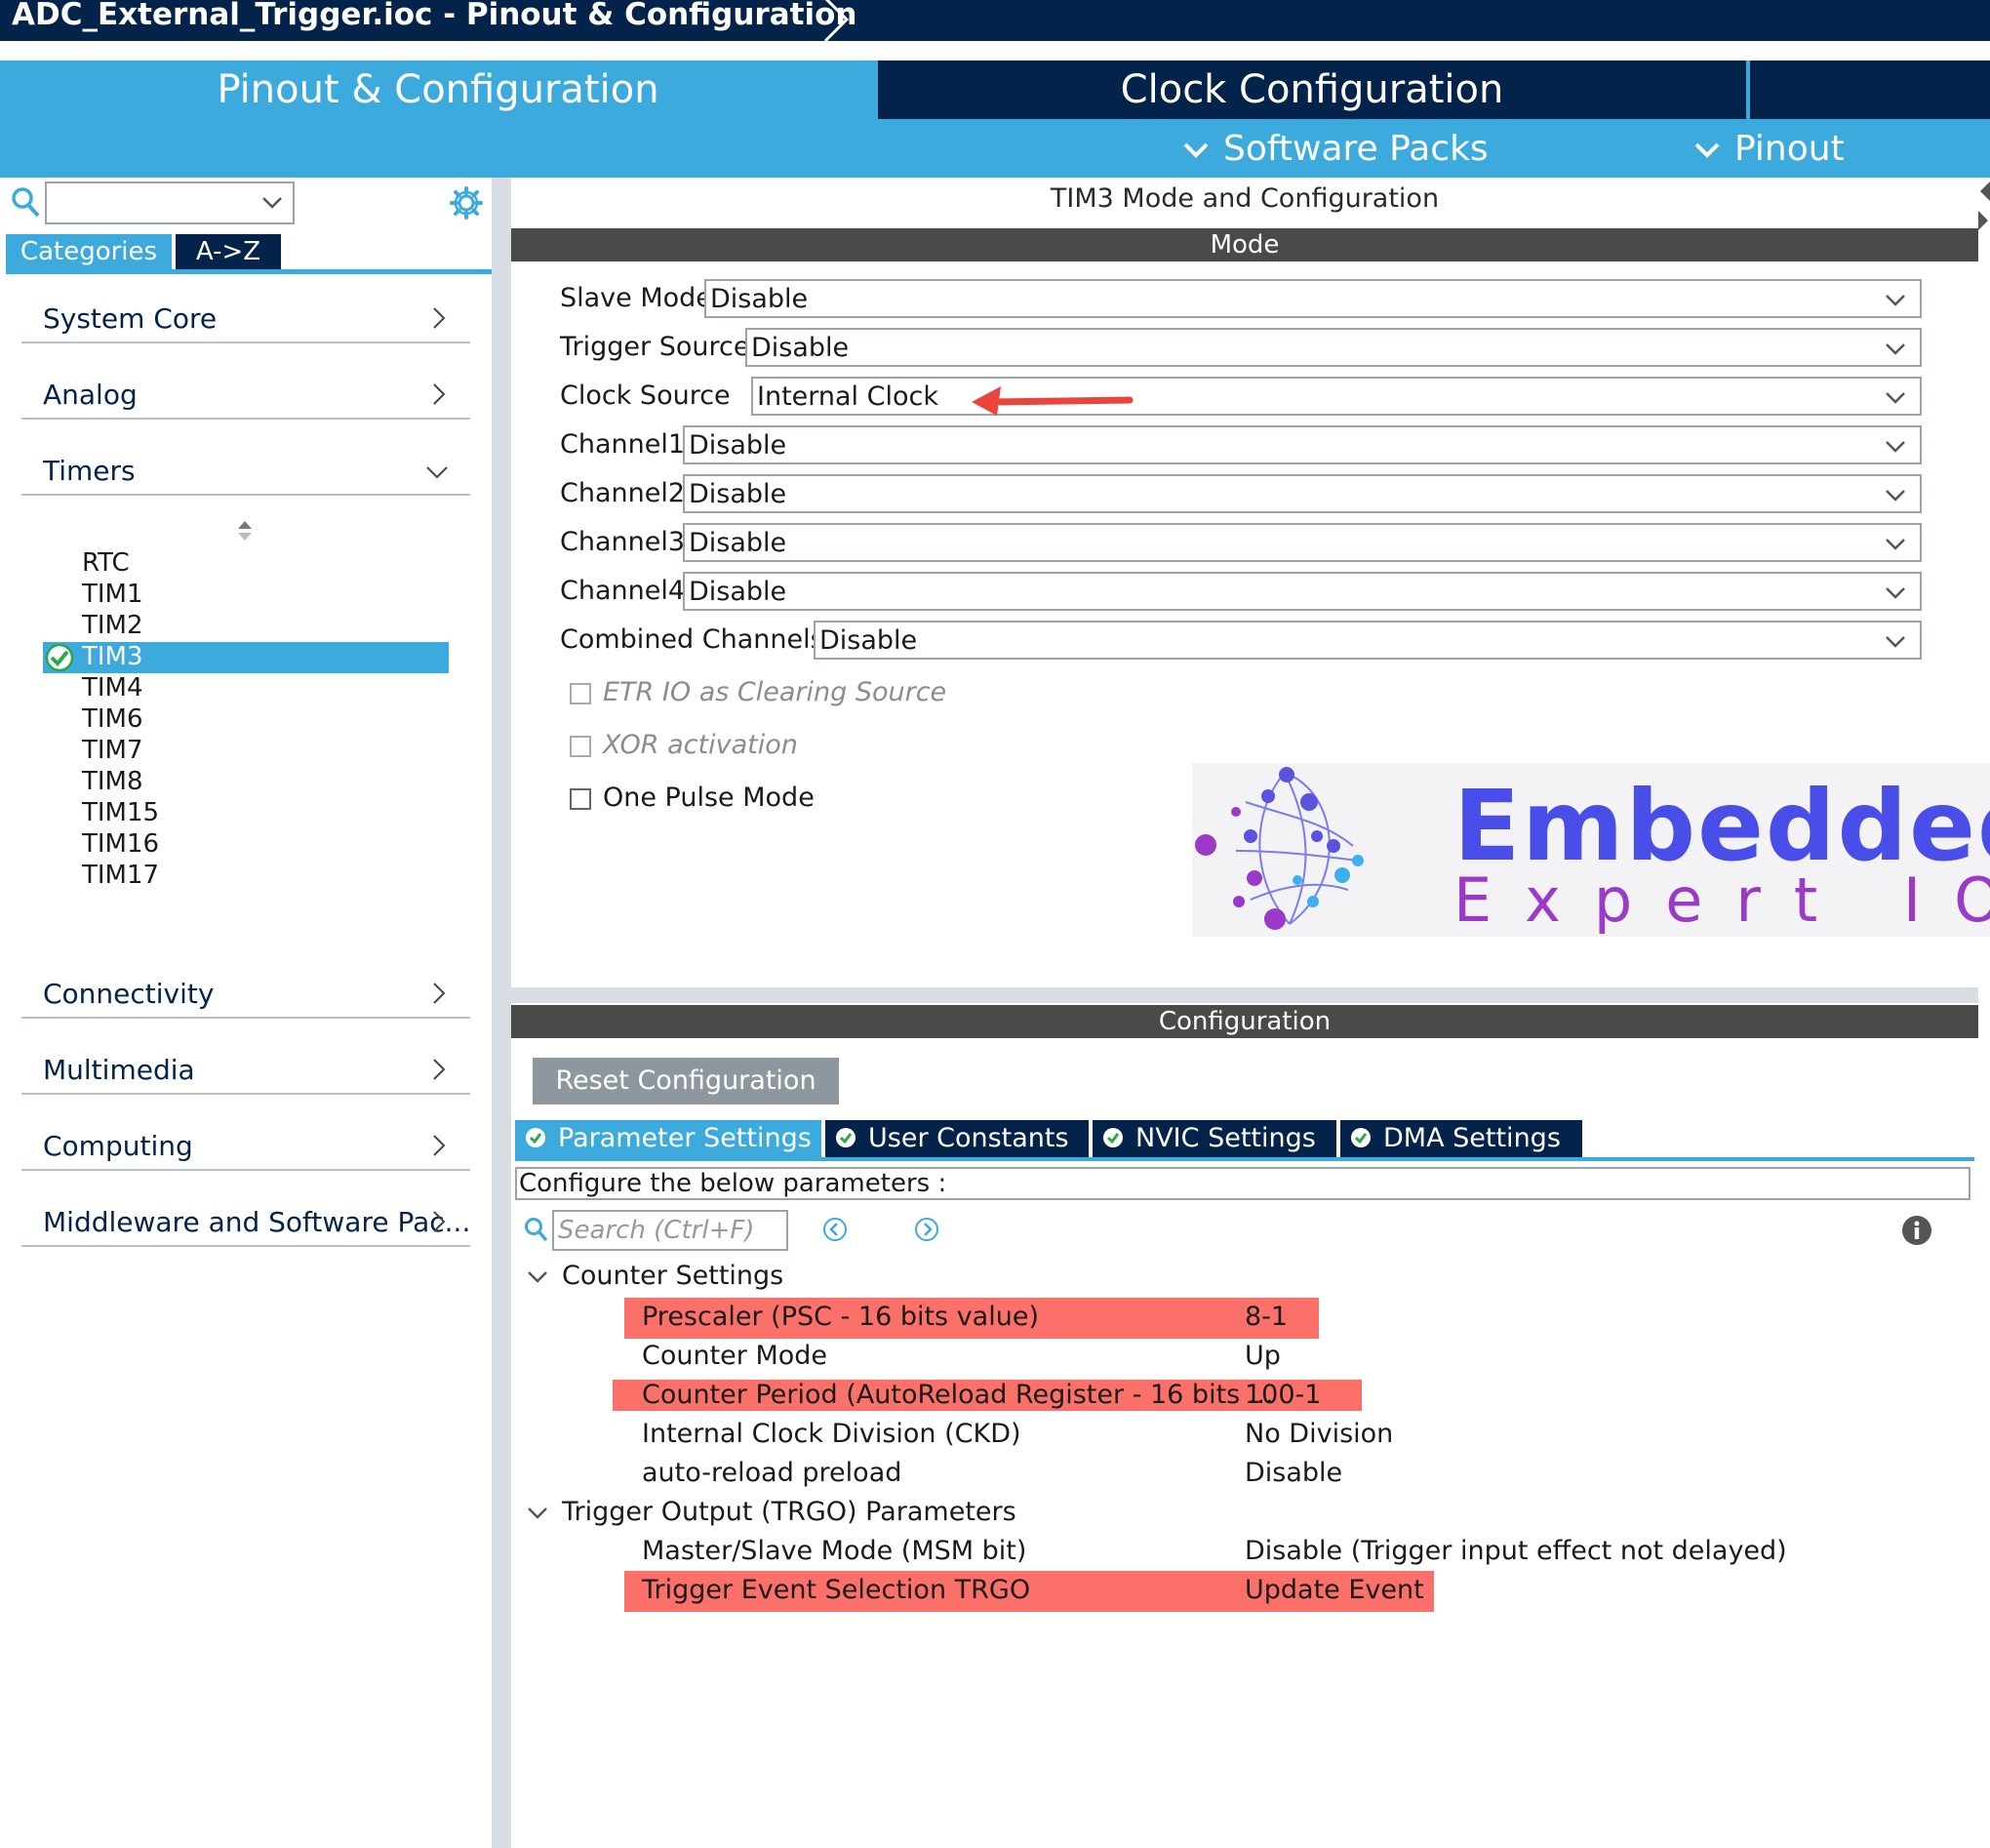 This screenshot has width=1990, height=1848. Describe the element at coordinates (1293, 1473) in the screenshot. I see `param-autoreload-preload-value: Disable` at that location.